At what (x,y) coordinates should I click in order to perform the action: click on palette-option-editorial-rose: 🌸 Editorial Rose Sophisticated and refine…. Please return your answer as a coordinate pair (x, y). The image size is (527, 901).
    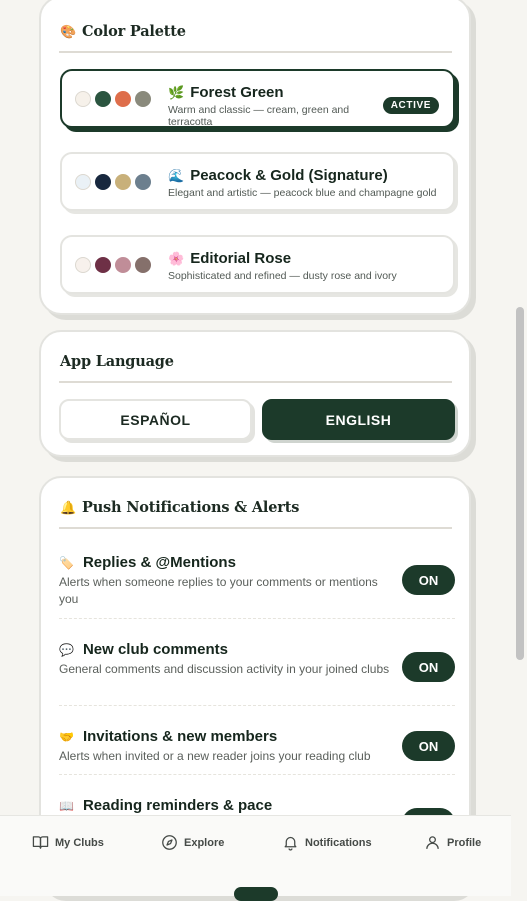
    Looking at the image, I should click on (257, 264).